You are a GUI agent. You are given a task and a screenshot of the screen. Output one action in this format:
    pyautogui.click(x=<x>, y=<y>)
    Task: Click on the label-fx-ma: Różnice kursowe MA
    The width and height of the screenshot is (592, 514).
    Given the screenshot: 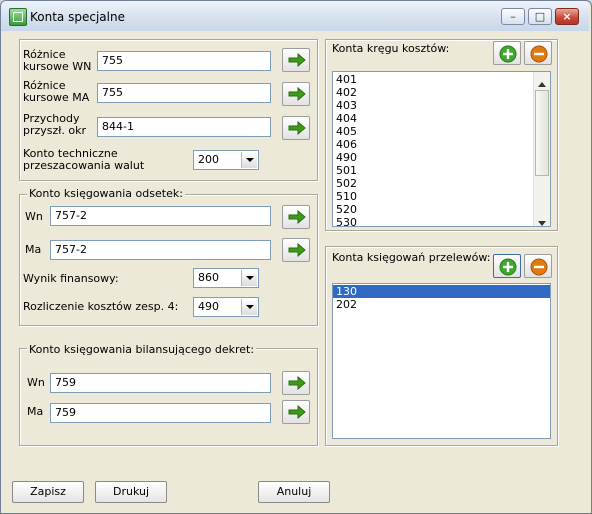 What is the action you would take?
    pyautogui.click(x=56, y=91)
    